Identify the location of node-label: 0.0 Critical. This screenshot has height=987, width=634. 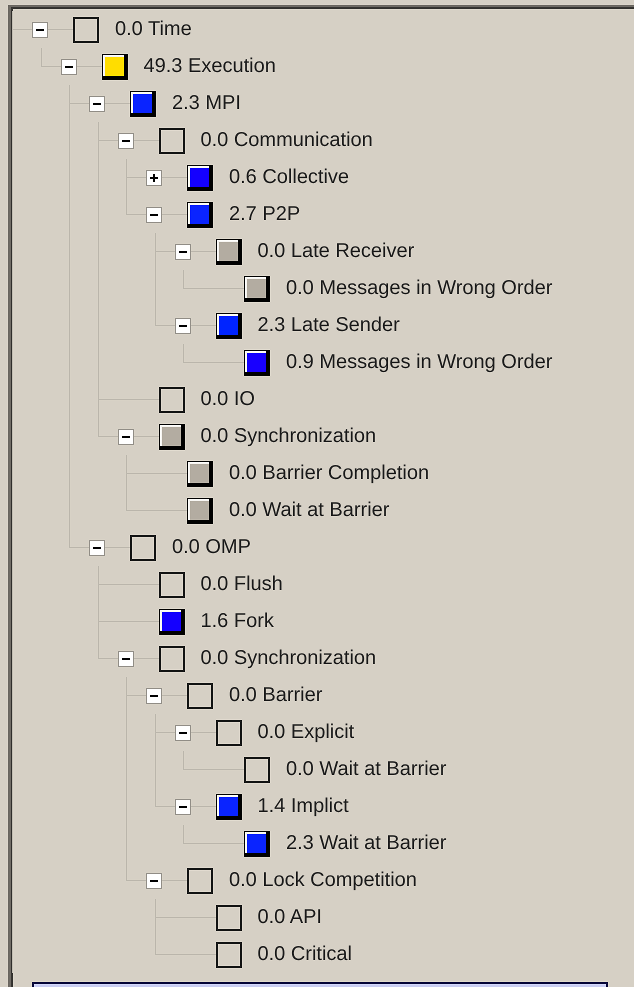
(305, 954).